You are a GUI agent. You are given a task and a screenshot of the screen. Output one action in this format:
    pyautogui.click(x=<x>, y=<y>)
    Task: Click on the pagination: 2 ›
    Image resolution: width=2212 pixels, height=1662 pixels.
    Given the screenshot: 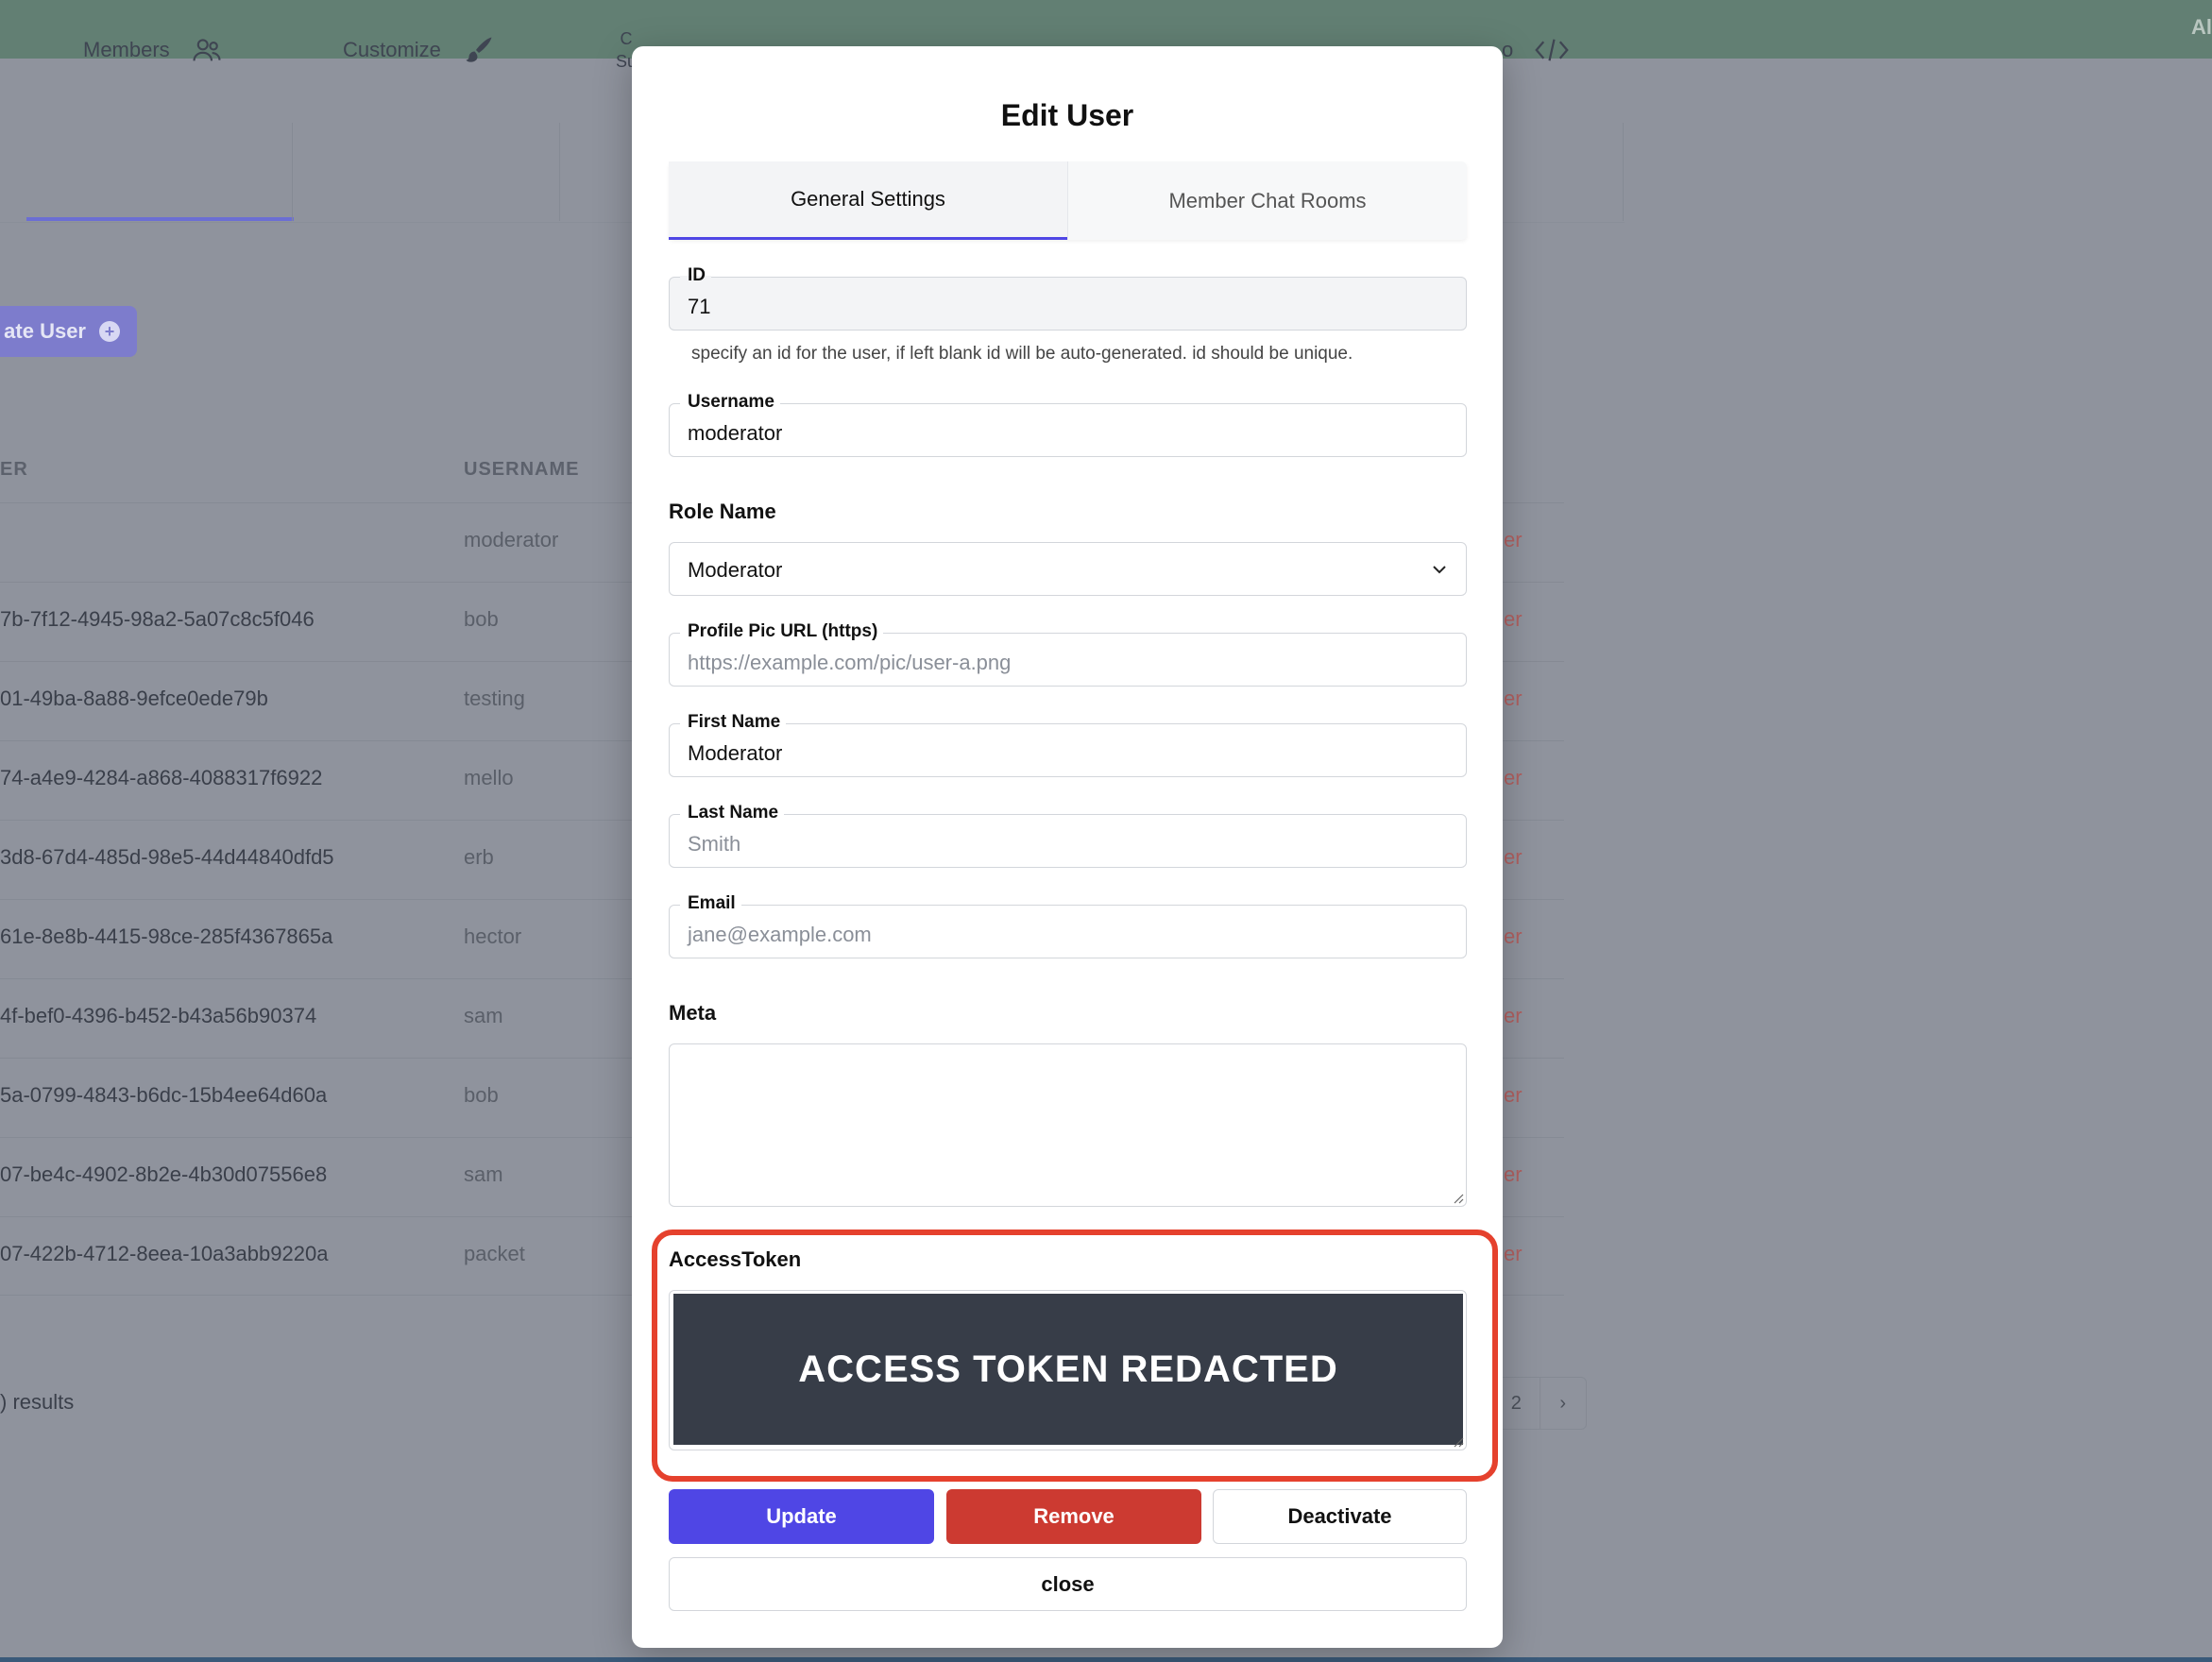 What is the action you would take?
    pyautogui.click(x=1539, y=1403)
    